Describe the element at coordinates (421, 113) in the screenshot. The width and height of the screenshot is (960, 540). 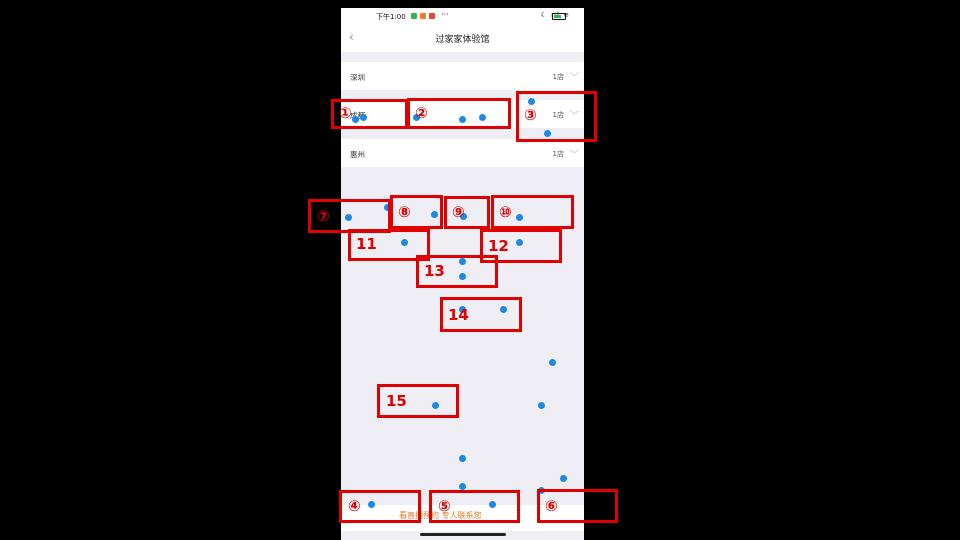
I see `annotation-label-2: ②` at that location.